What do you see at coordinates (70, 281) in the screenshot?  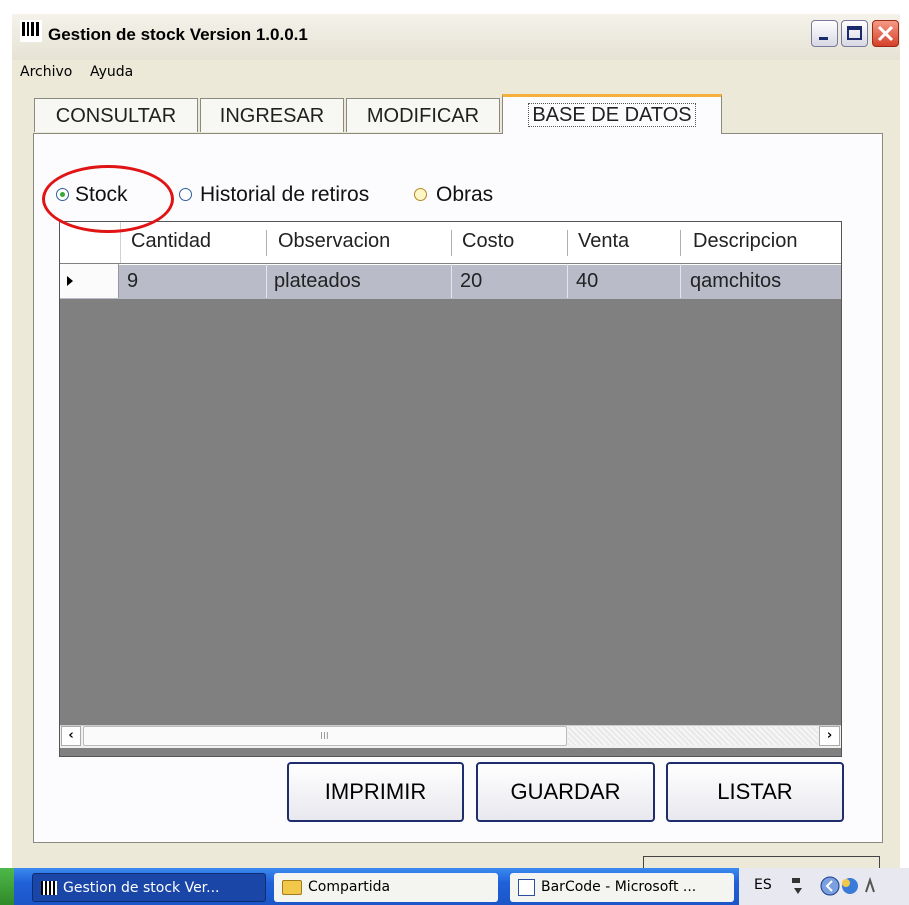 I see `current-row-arrow-icon` at bounding box center [70, 281].